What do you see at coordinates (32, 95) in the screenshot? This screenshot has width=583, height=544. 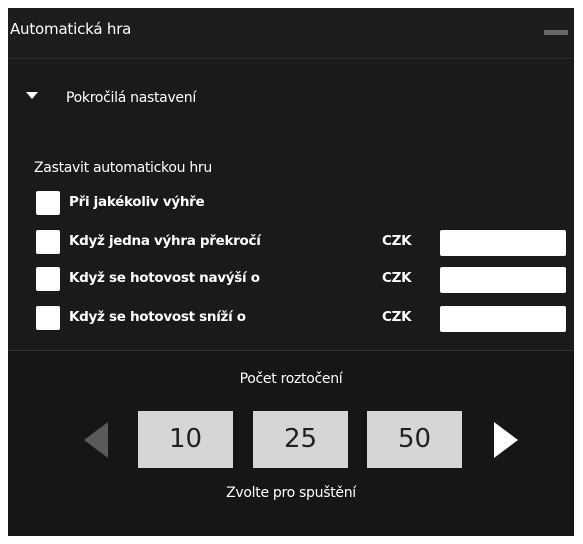 I see `triangle-down-icon` at bounding box center [32, 95].